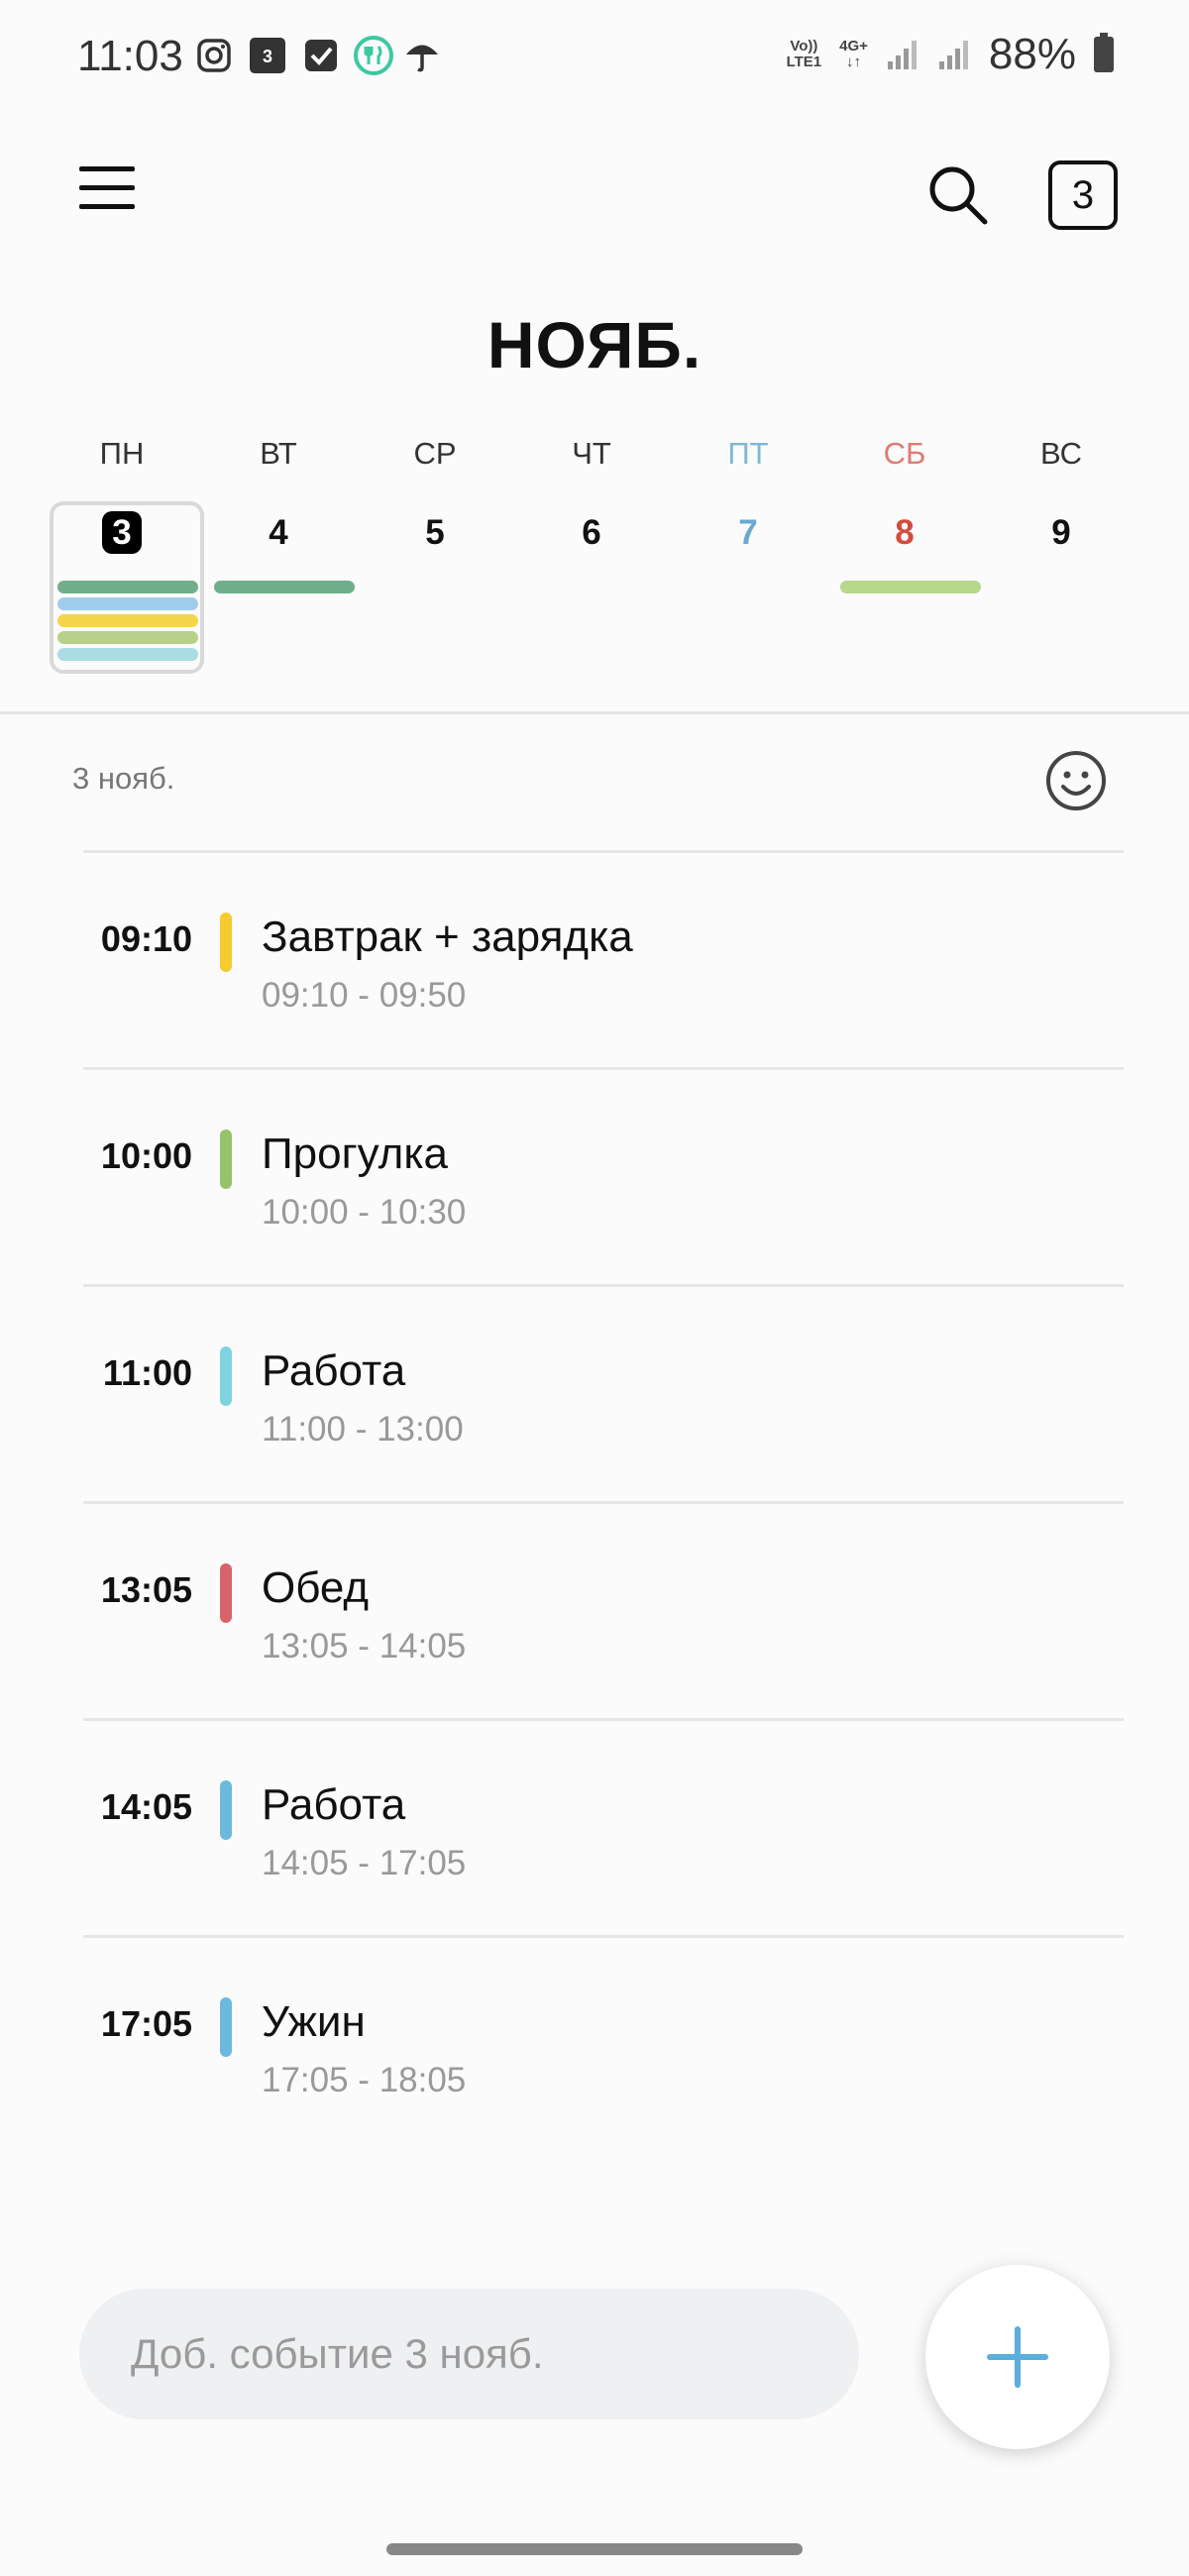  What do you see at coordinates (279, 533) in the screenshot?
I see `day-number: 4` at bounding box center [279, 533].